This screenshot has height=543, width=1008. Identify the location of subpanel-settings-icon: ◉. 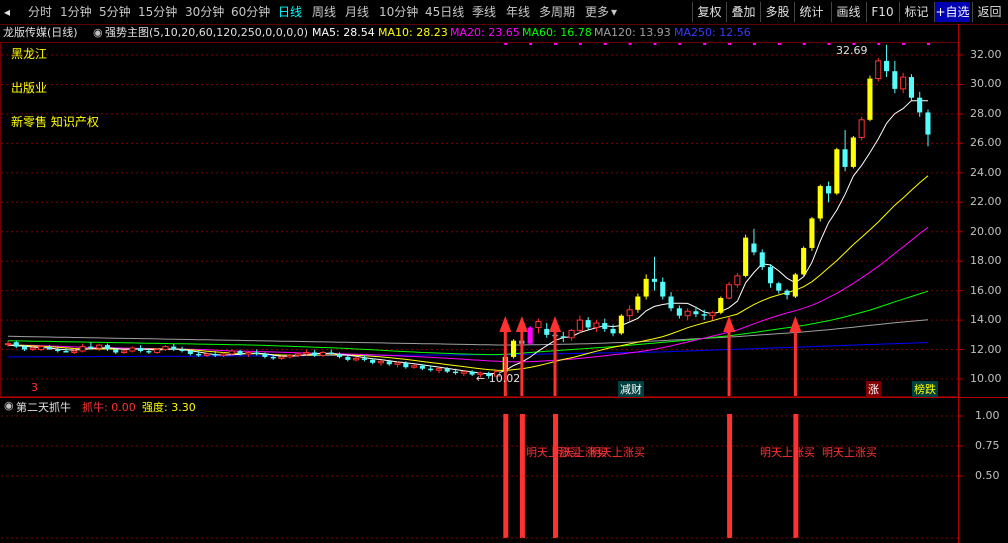
(9, 405).